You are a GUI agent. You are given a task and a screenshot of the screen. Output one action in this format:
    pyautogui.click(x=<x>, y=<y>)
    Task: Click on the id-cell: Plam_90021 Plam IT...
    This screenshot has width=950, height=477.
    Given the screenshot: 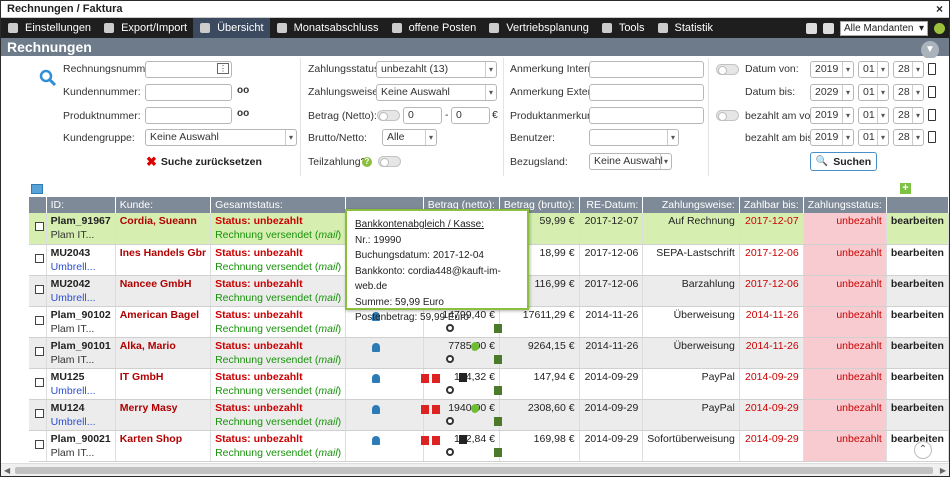 What is the action you would take?
    pyautogui.click(x=81, y=446)
    